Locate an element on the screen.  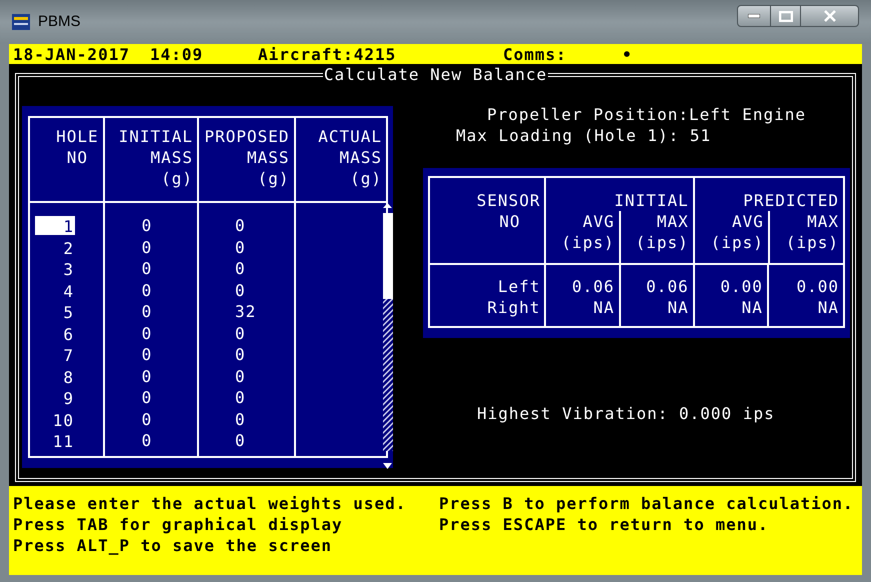
hole-number-cell: 3 is located at coordinates (55, 268).